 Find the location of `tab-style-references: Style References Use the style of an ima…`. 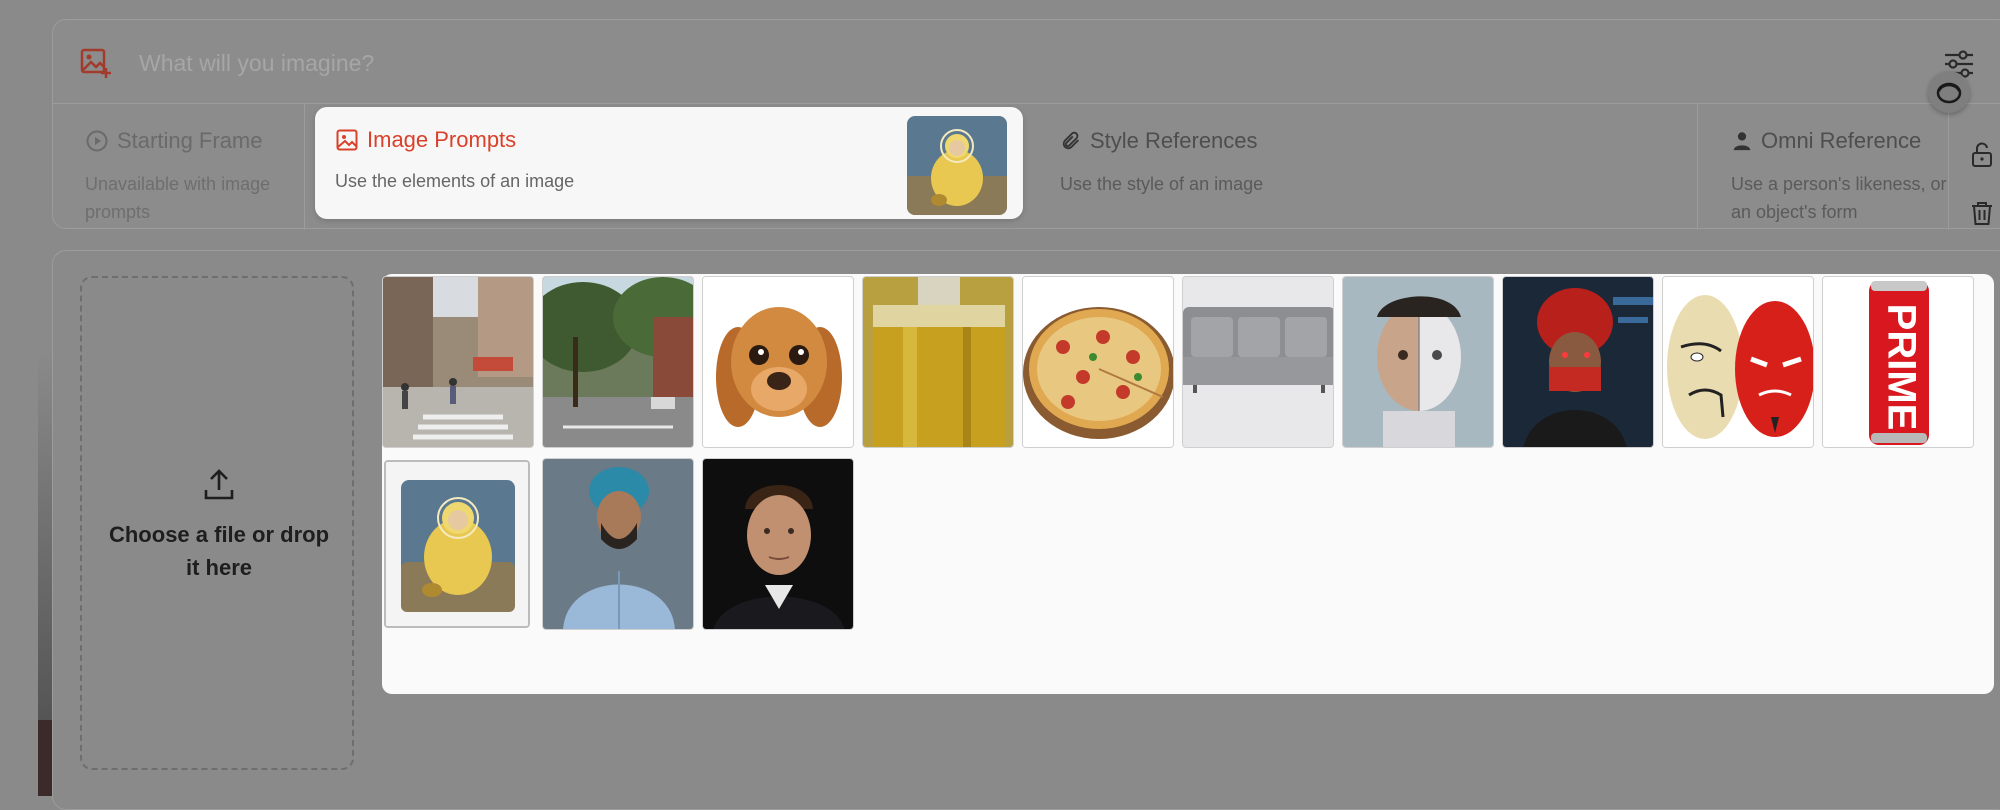

tab-style-references: Style References Use the style of an ima… is located at coordinates (1363, 167).